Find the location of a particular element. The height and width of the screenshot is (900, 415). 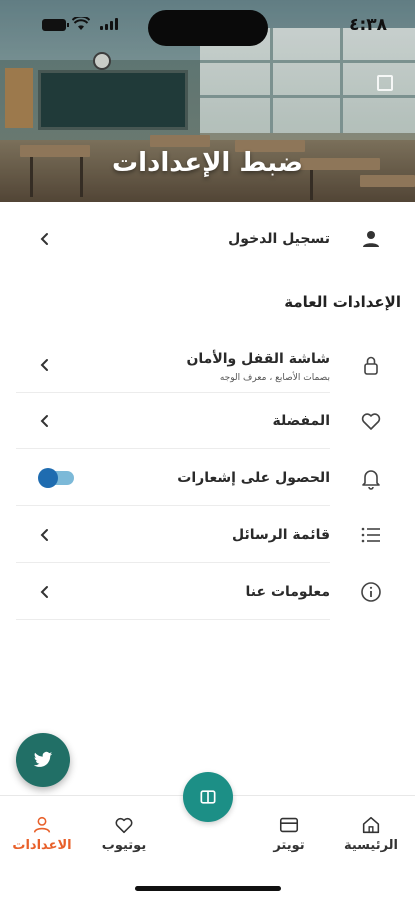

info-icon is located at coordinates (371, 592).